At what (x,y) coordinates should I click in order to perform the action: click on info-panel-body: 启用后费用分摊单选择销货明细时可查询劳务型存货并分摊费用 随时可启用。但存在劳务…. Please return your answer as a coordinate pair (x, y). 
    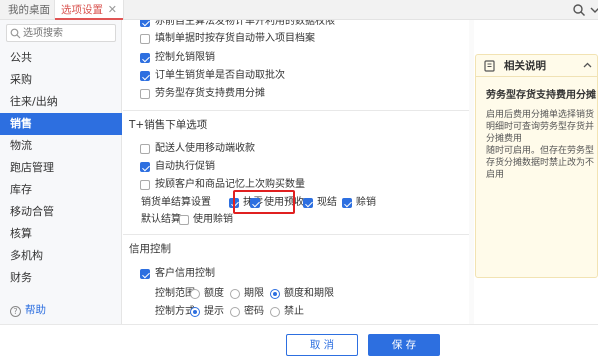
    Looking at the image, I should click on (540, 145).